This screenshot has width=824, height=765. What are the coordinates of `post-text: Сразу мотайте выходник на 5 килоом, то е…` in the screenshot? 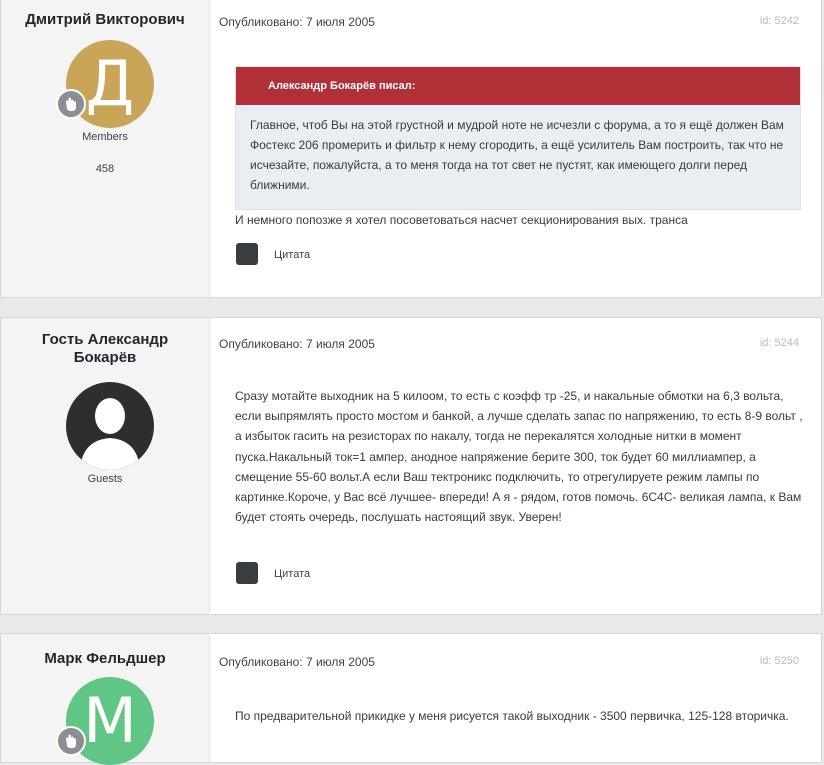 It's located at (519, 457).